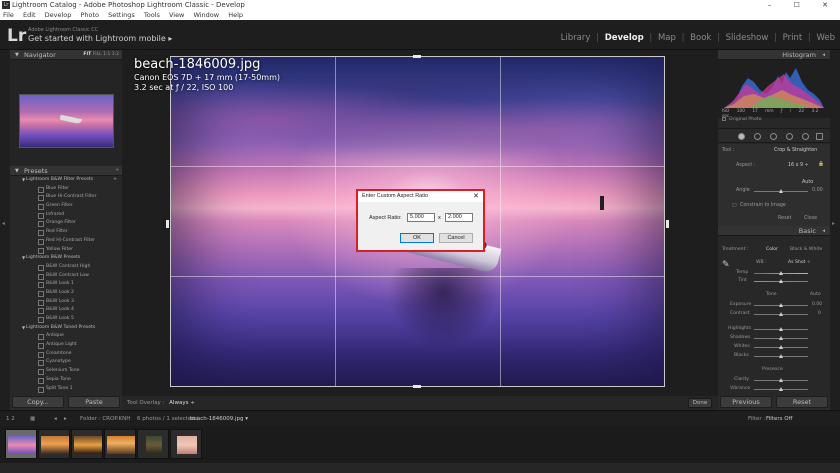  Describe the element at coordinates (773, 136) in the screenshot. I see `red-eye-icon` at that location.